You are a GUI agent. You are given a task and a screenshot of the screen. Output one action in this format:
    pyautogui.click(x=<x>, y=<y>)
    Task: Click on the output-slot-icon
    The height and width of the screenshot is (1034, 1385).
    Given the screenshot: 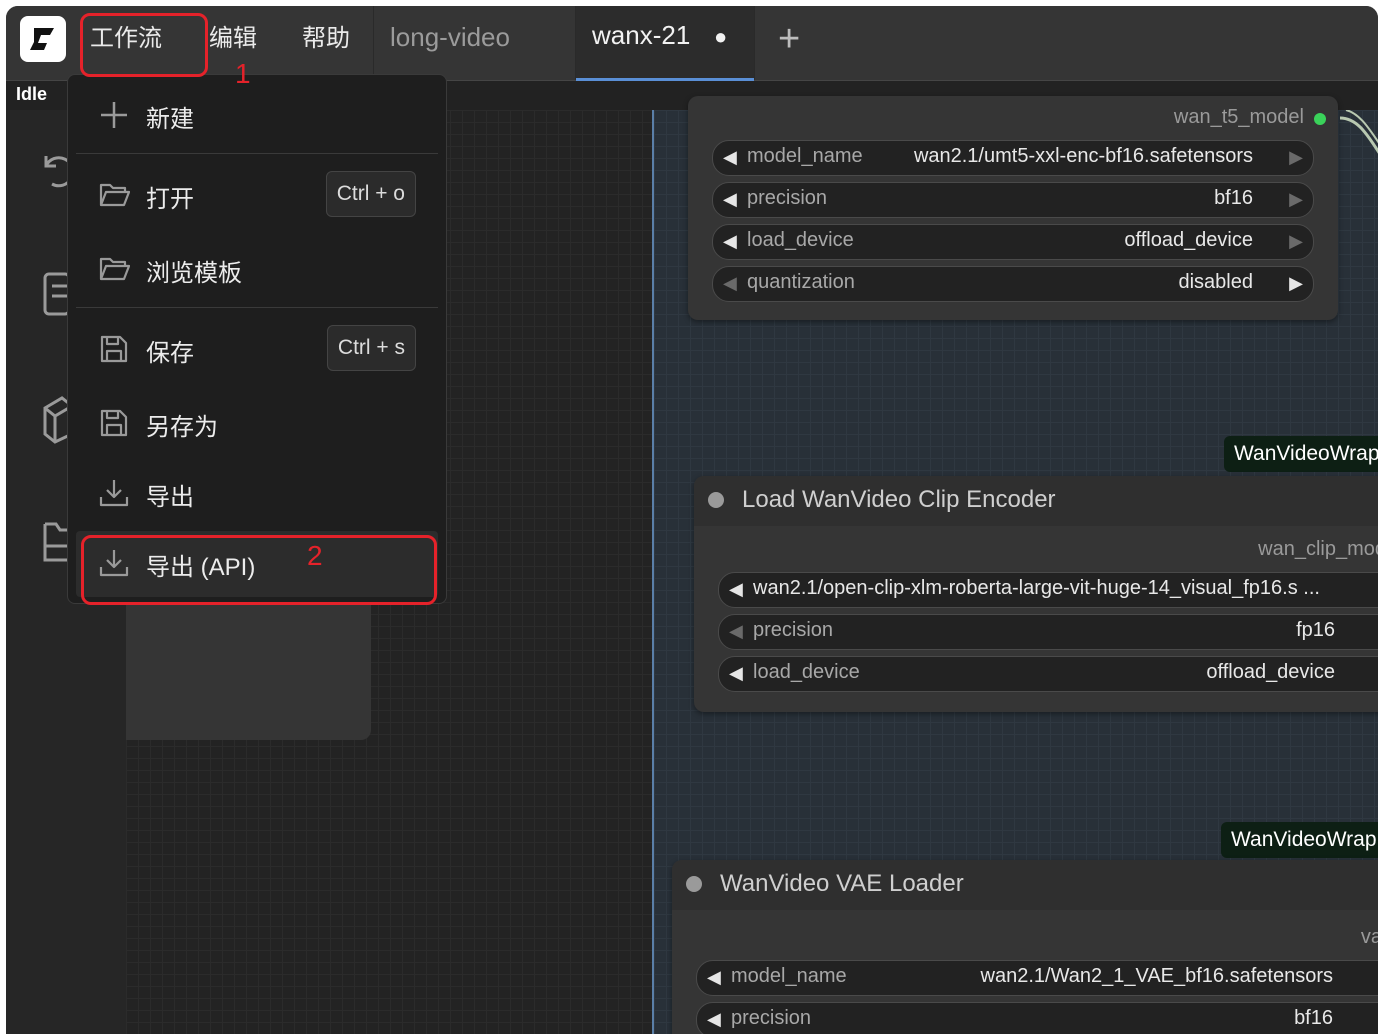 What is the action you would take?
    pyautogui.click(x=1320, y=119)
    